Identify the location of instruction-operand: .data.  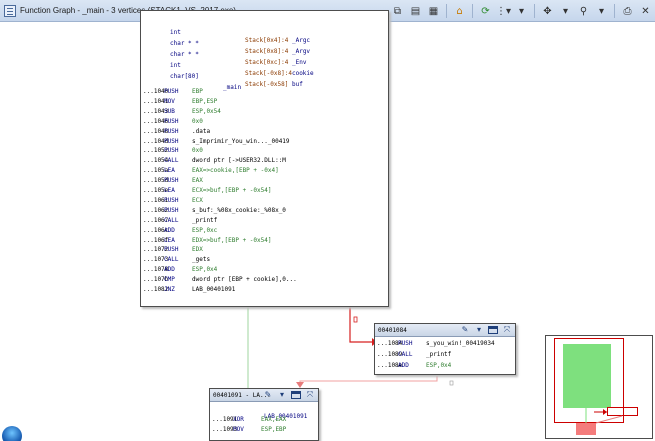
(201, 131).